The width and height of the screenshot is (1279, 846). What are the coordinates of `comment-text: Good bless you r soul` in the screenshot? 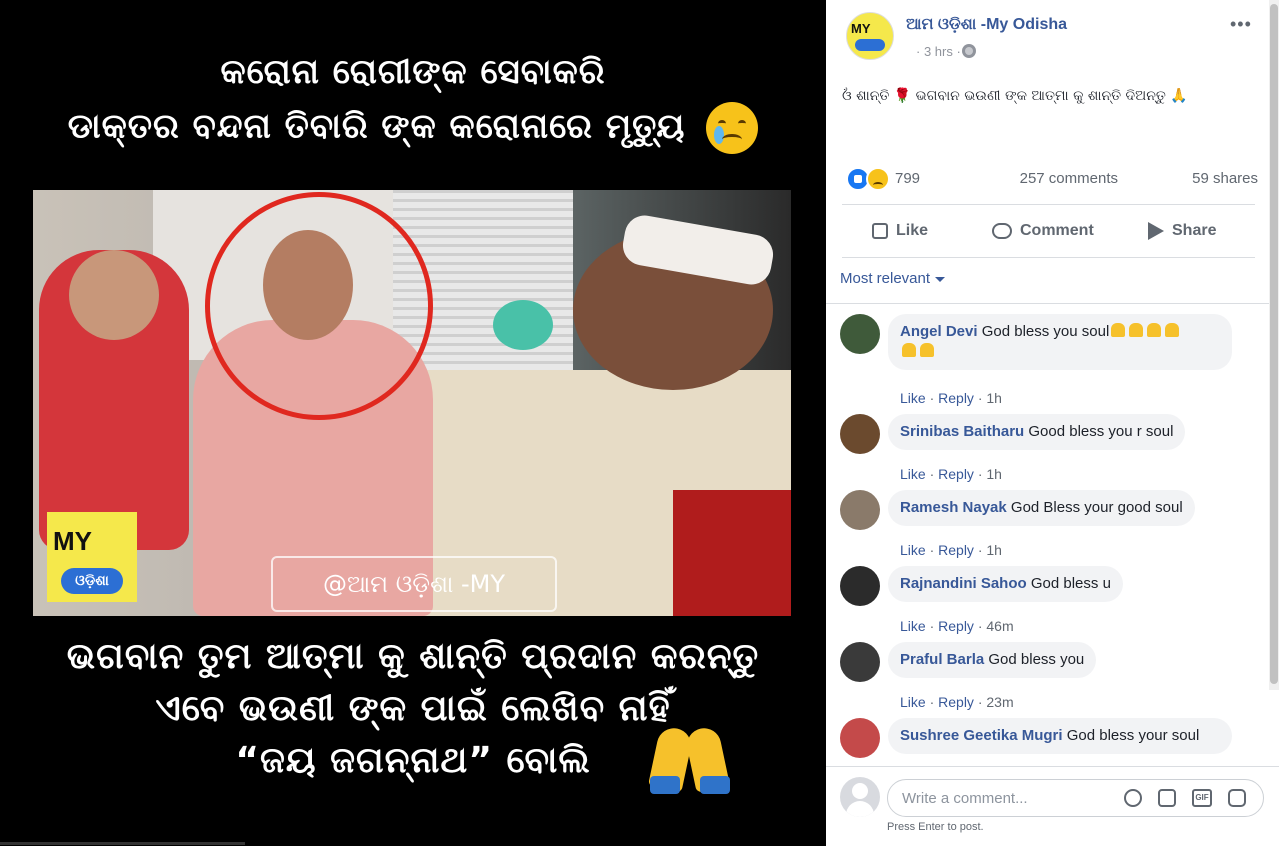 It's located at (1101, 431).